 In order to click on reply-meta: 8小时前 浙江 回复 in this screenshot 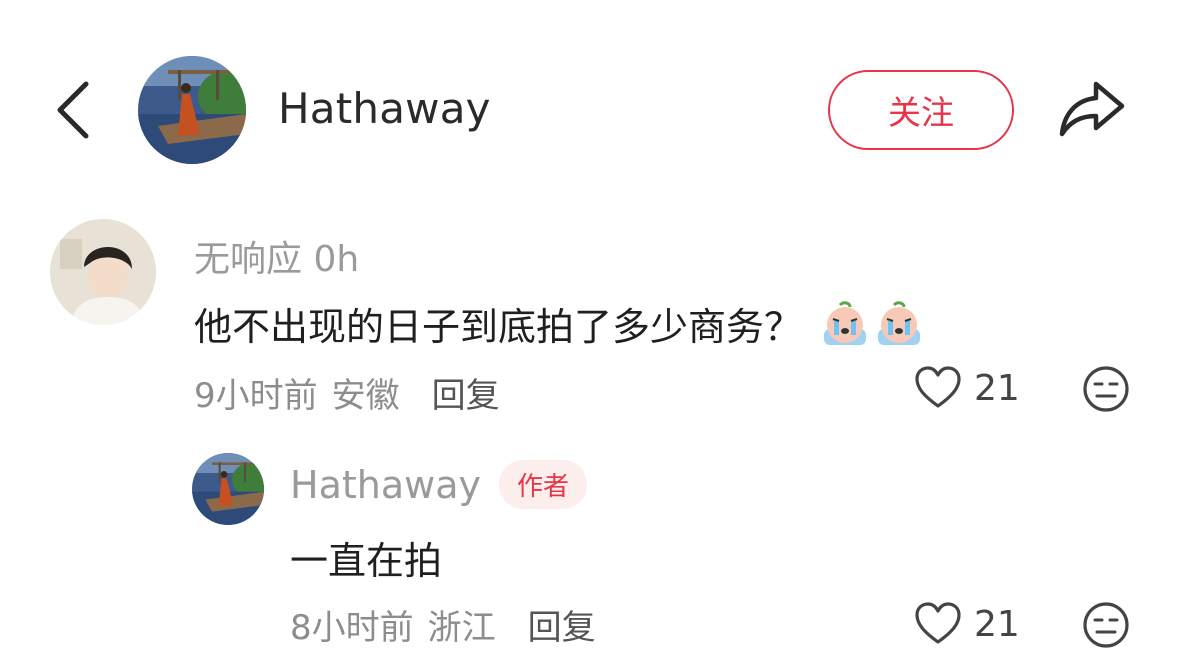, I will do `click(443, 624)`.